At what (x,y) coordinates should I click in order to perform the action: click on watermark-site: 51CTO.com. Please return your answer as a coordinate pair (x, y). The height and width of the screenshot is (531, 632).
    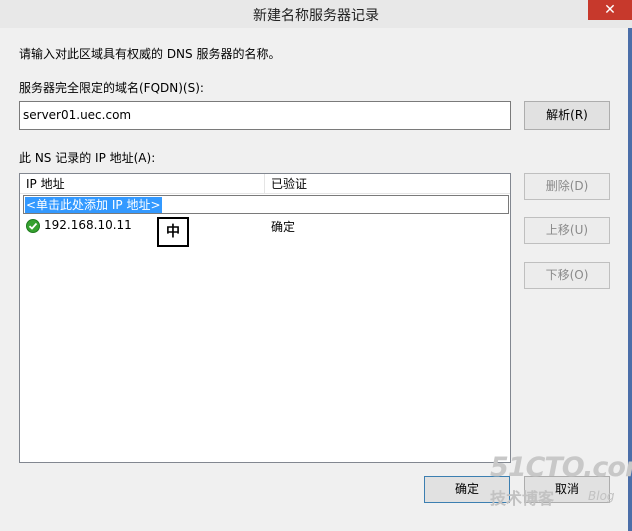
    Looking at the image, I should click on (561, 467).